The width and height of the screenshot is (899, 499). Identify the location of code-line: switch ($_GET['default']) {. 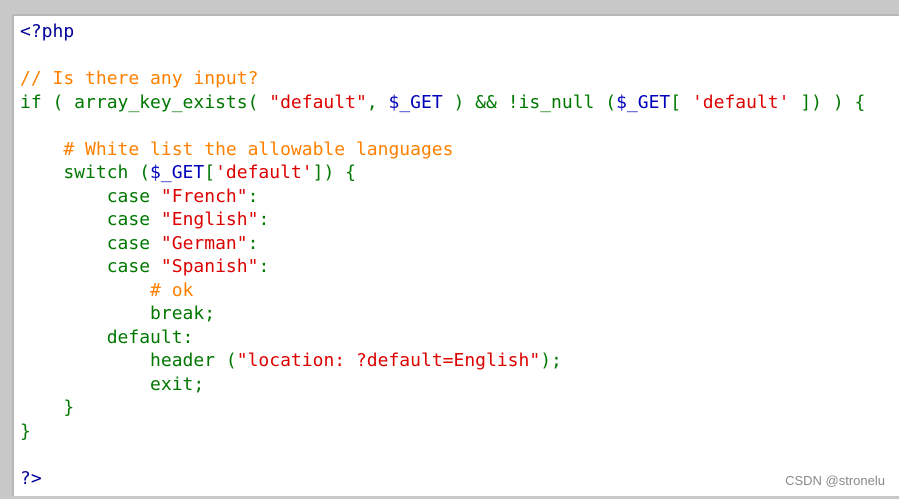
(442, 173).